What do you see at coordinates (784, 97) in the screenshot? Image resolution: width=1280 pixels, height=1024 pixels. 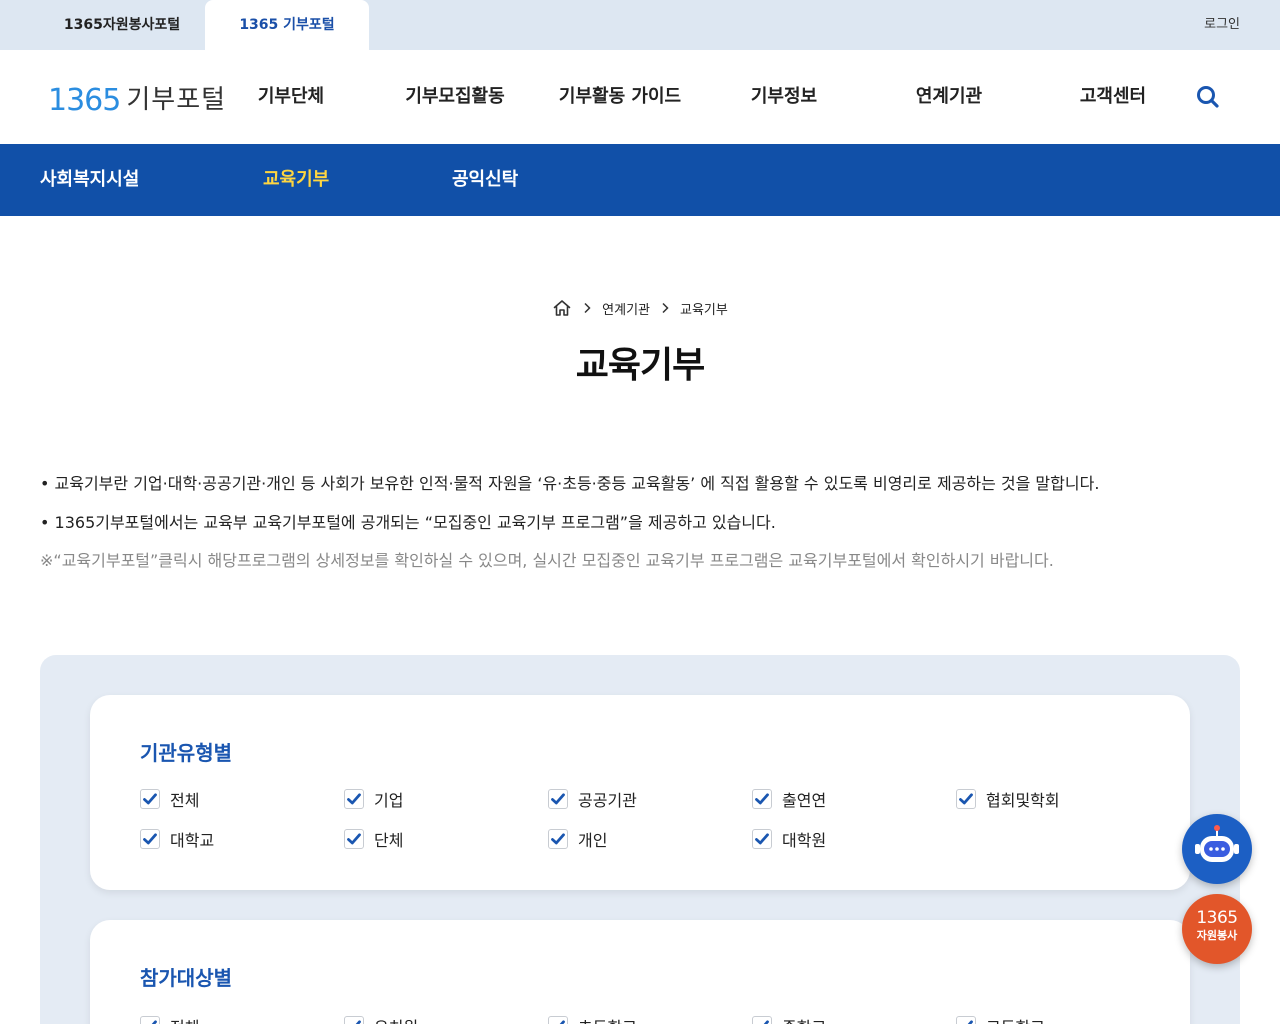 I see `gnb-item-info: 기부정보` at bounding box center [784, 97].